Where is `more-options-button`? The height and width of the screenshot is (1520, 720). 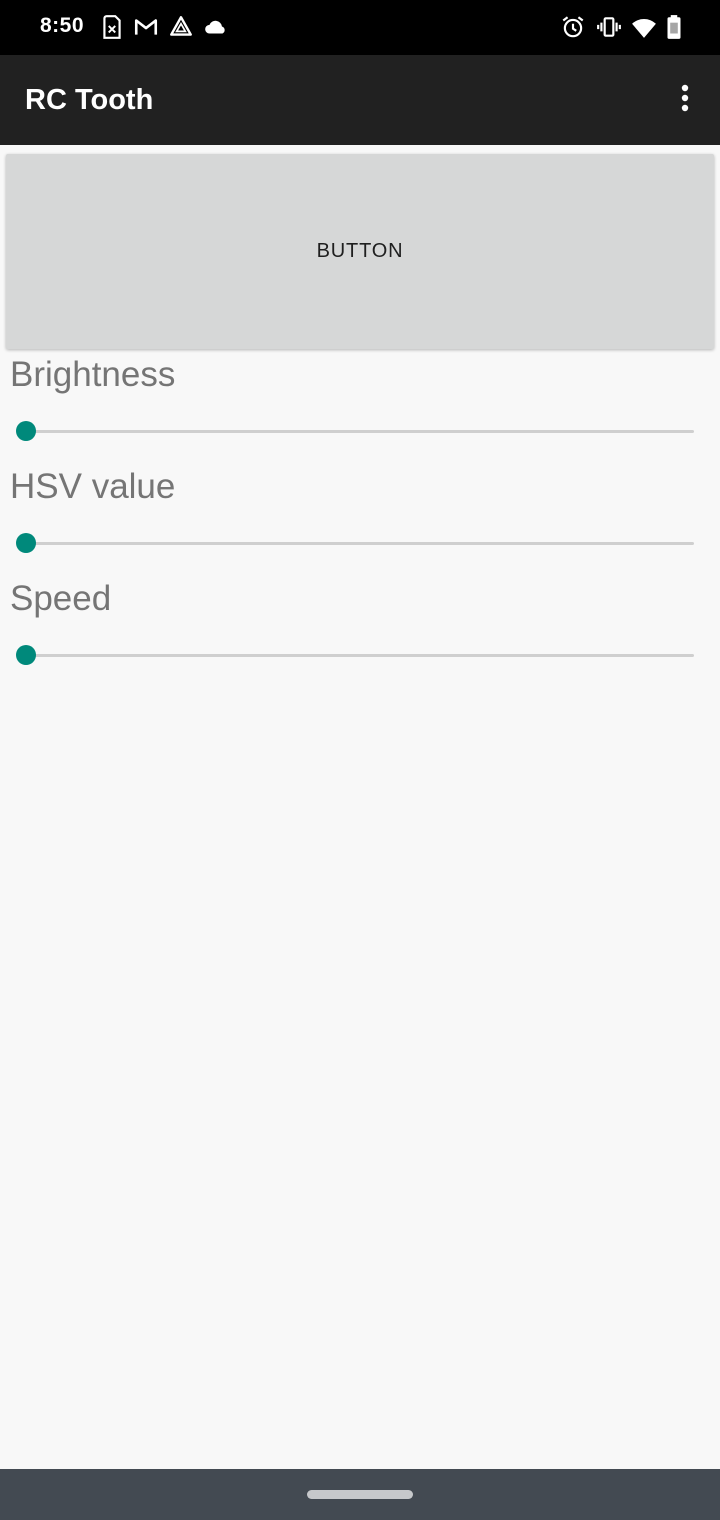
more-options-button is located at coordinates (685, 100).